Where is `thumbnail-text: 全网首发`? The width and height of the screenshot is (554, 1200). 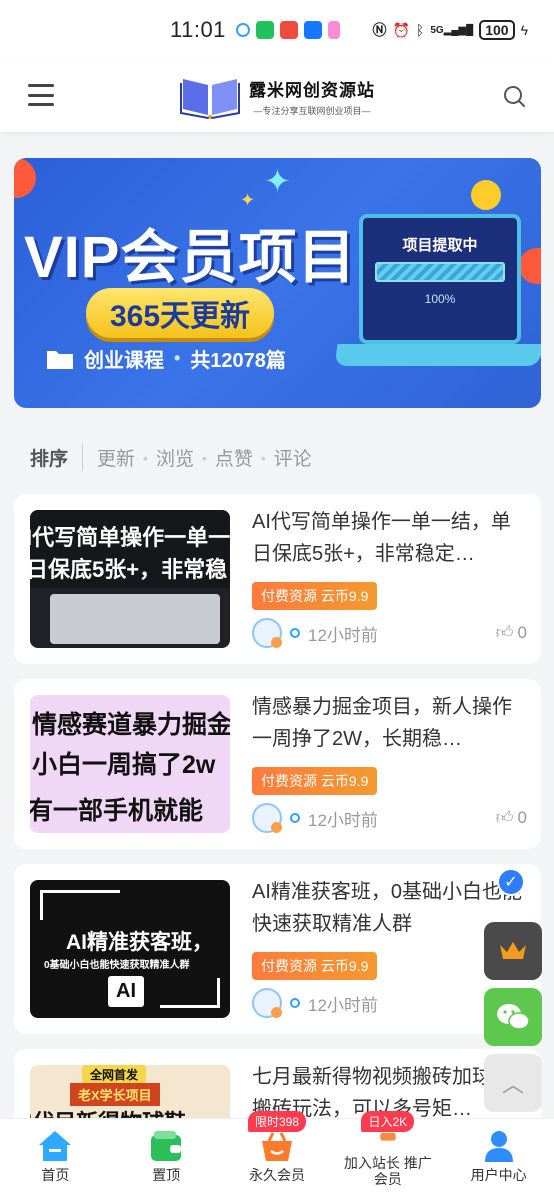
thumbnail-text: 全网首发 is located at coordinates (114, 1074).